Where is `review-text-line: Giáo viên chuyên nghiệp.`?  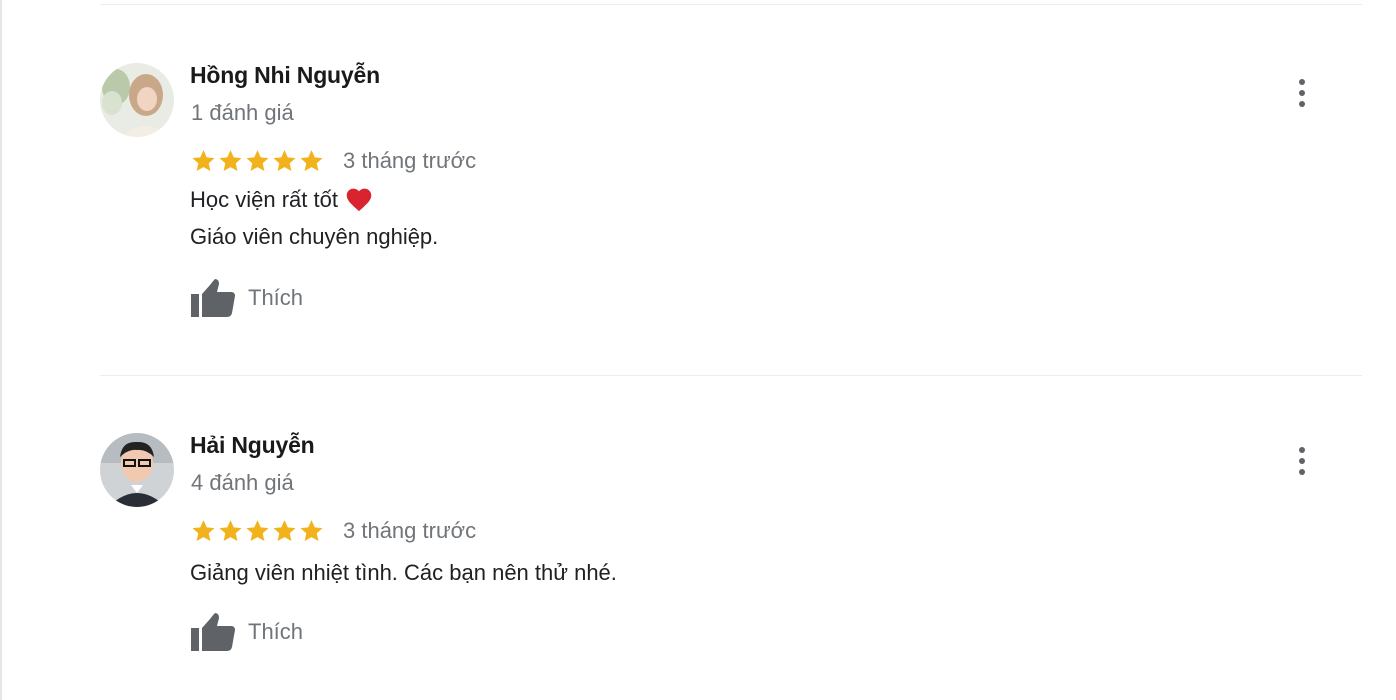
review-text-line: Giáo viên chuyên nghiệp. is located at coordinates (314, 236).